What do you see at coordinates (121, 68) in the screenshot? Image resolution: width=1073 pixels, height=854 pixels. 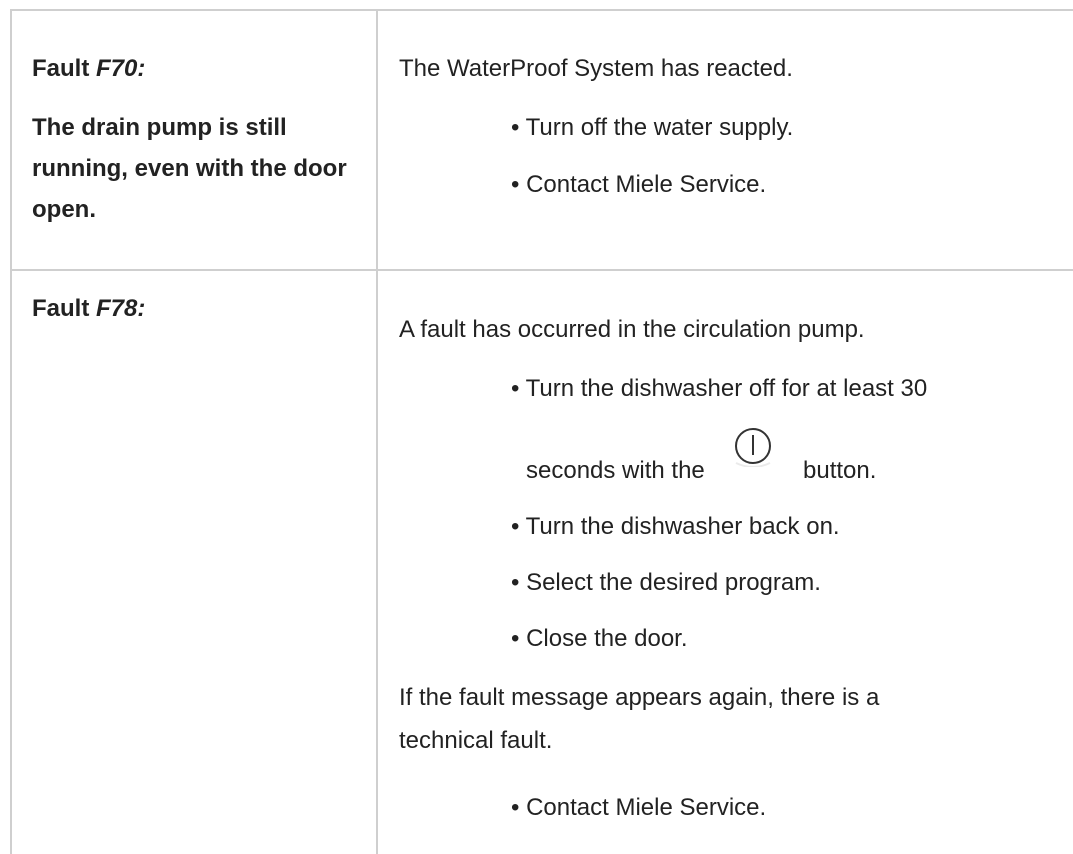 I see `fault-code: F70:` at bounding box center [121, 68].